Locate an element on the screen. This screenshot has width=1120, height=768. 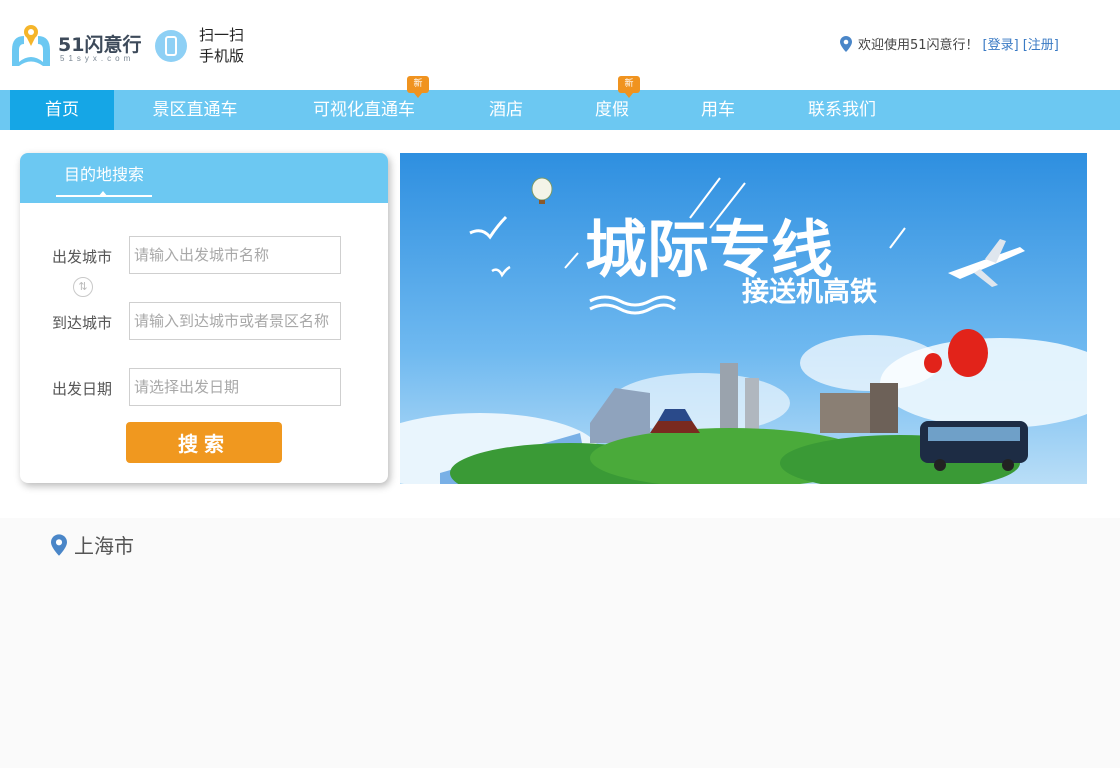
register-link: [注册] is located at coordinates (1041, 43).